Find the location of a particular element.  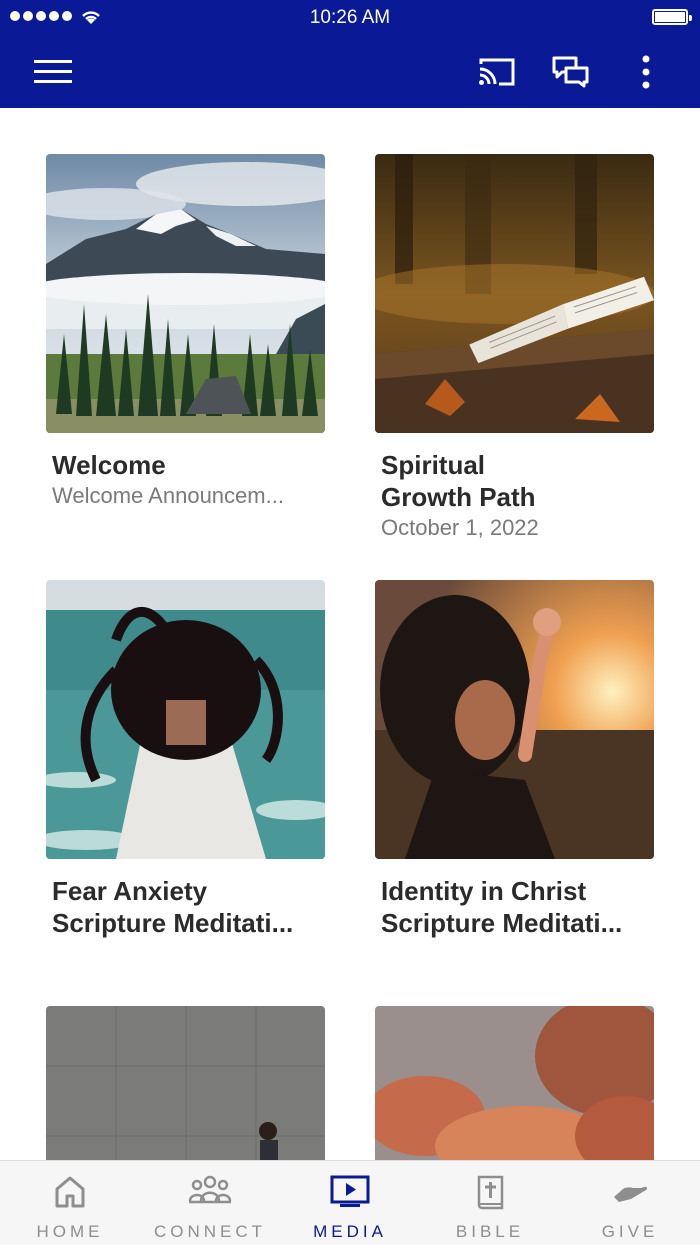

home-icon is located at coordinates (70, 1192).